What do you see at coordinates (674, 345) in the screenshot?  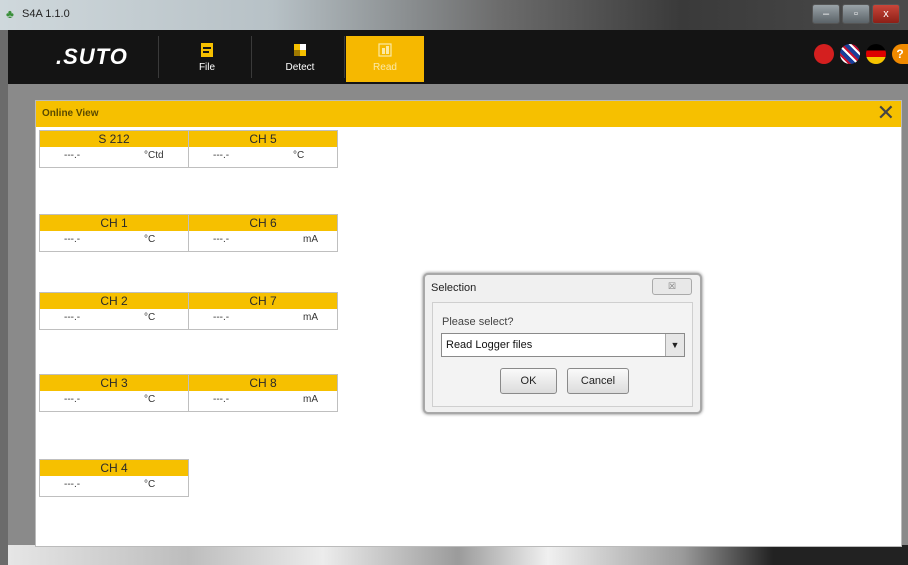 I see `chevron-down-icon: ▼` at bounding box center [674, 345].